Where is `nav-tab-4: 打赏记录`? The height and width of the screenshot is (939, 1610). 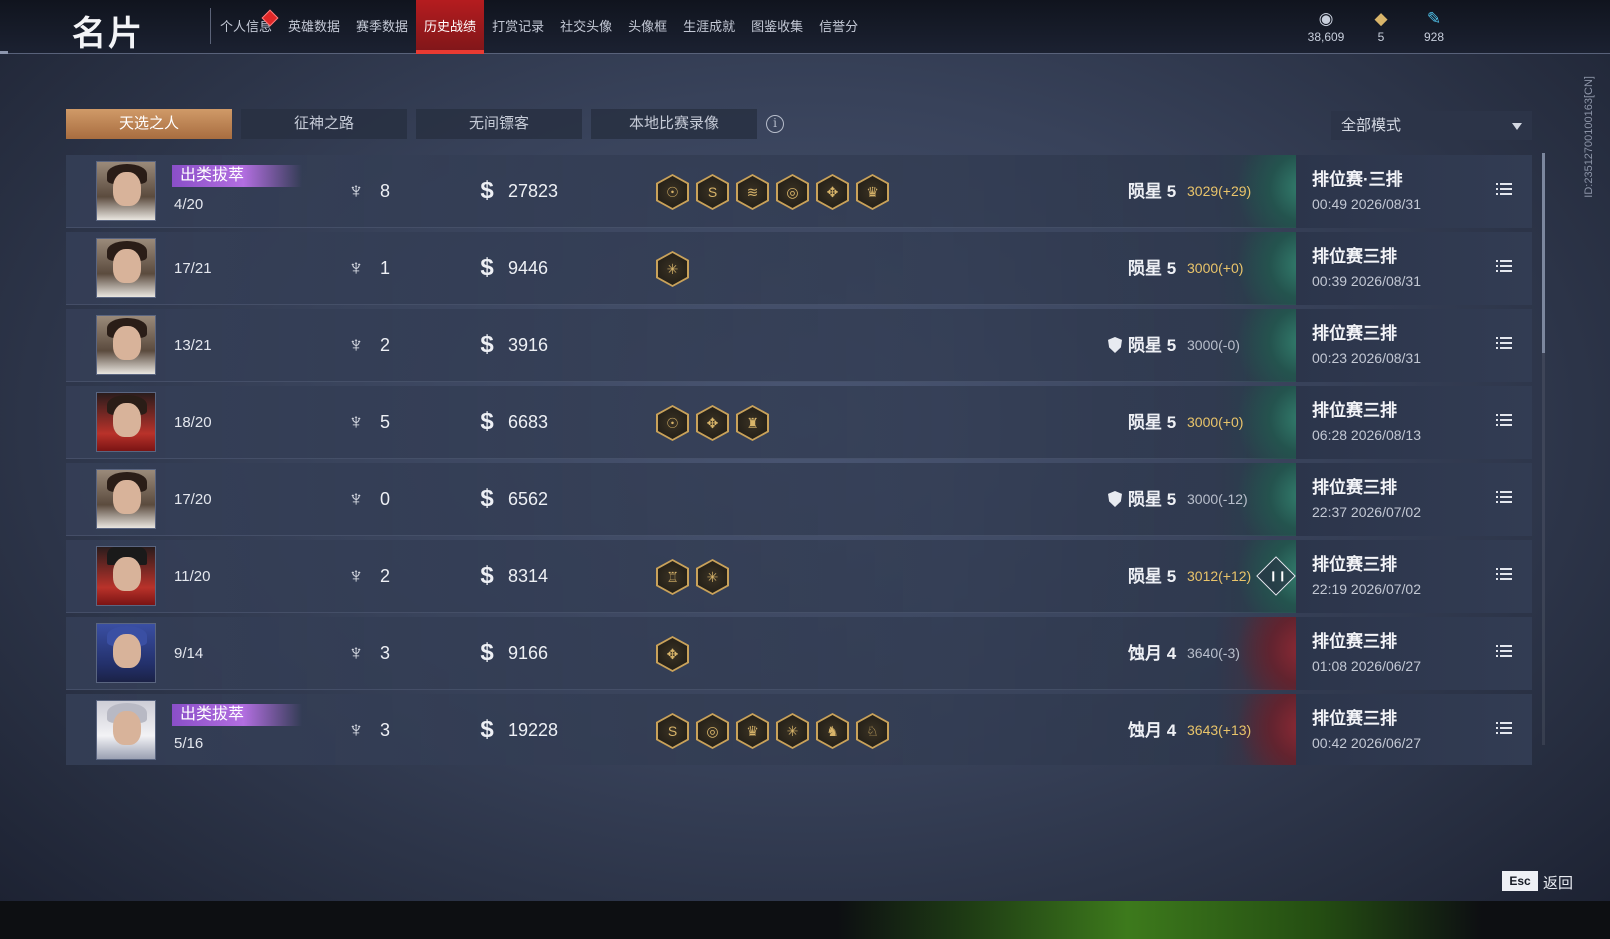
nav-tab-4: 打赏记录 is located at coordinates (518, 27).